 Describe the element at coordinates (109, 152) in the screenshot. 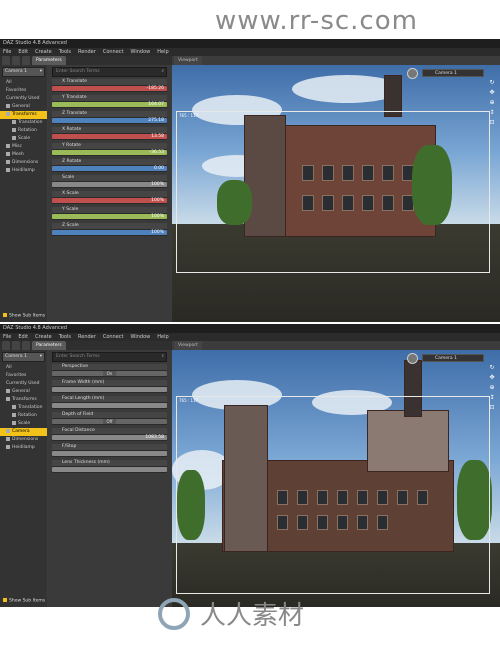

I see `parameter-slider: -36.53` at that location.